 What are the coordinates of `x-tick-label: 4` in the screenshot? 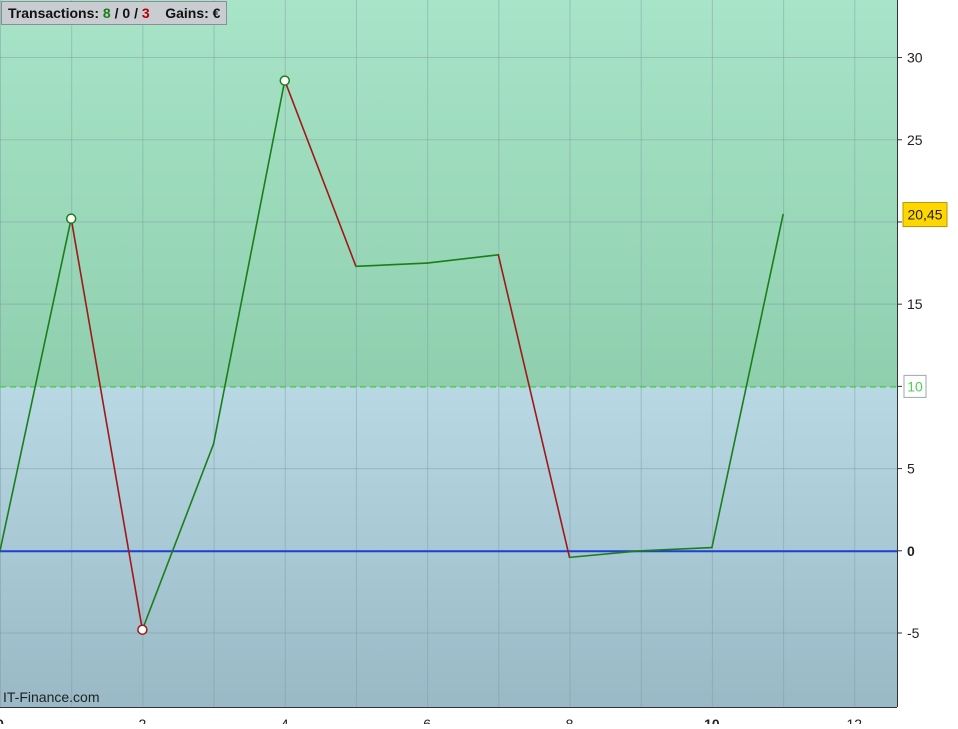 It's located at (285, 720).